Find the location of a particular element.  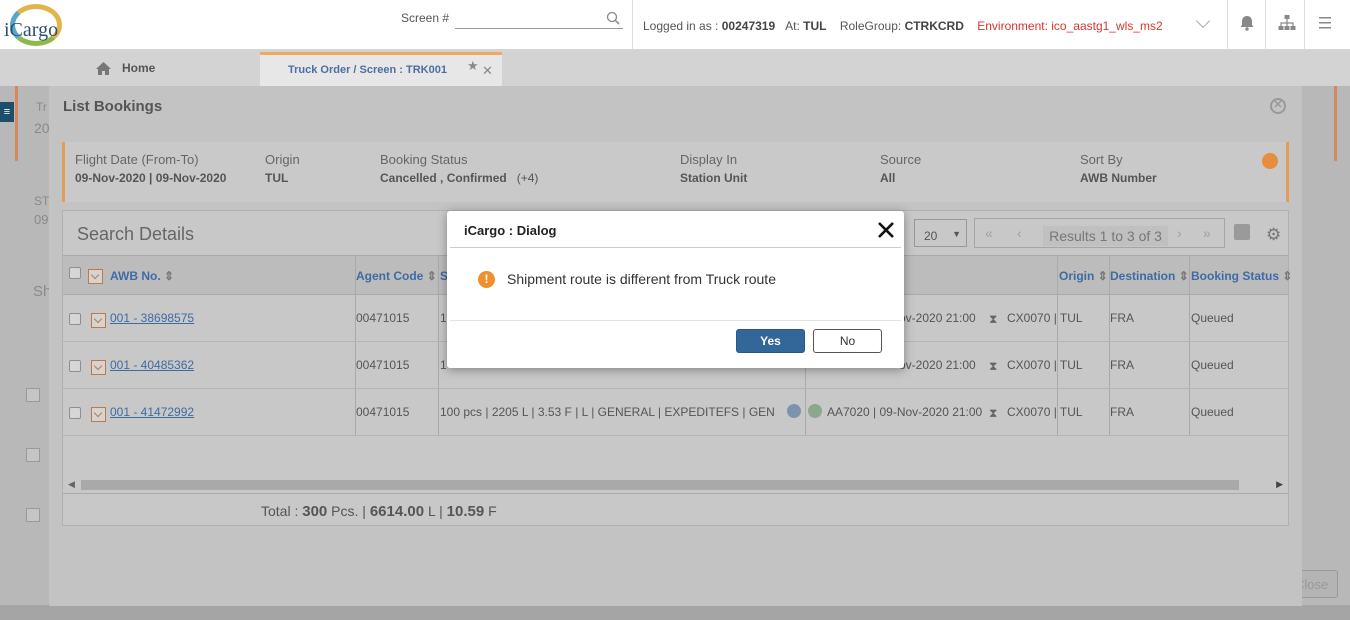

filter-sort-by: Sort By AWB Number is located at coordinates (1118, 168).